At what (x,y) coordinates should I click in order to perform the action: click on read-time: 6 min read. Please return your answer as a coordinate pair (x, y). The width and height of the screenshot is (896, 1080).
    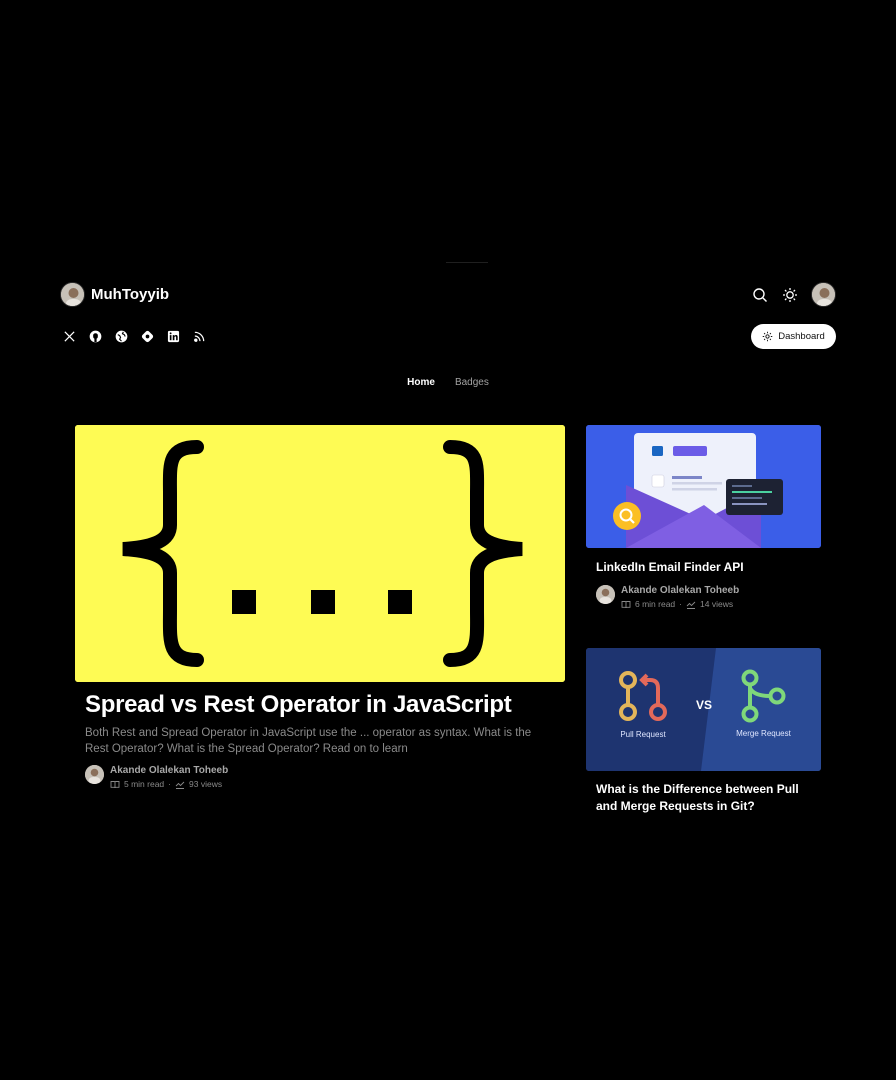
    Looking at the image, I should click on (655, 604).